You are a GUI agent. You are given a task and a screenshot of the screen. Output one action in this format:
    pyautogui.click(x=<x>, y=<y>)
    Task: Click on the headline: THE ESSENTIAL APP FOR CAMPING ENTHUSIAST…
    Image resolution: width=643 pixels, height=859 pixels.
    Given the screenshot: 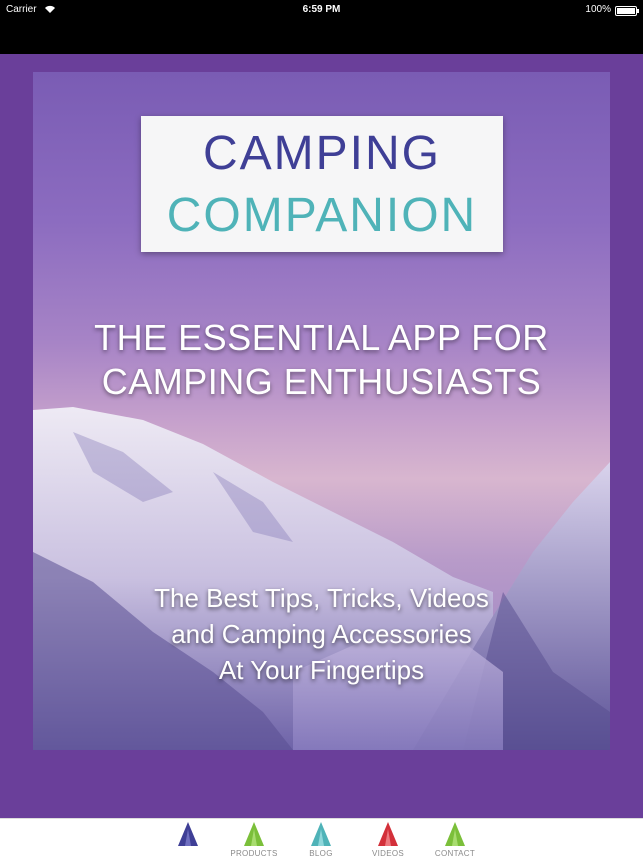 What is the action you would take?
    pyautogui.click(x=321, y=360)
    